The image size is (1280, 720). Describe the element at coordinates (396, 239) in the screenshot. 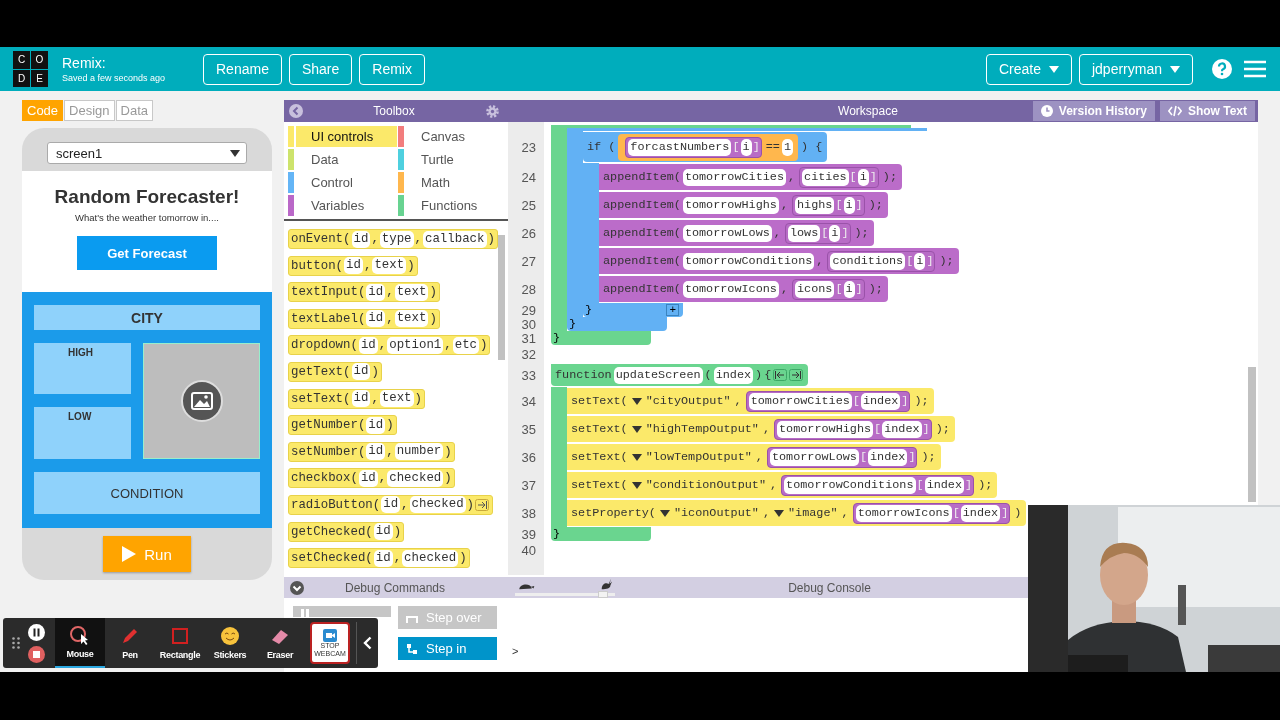

I see `code-field: type` at that location.